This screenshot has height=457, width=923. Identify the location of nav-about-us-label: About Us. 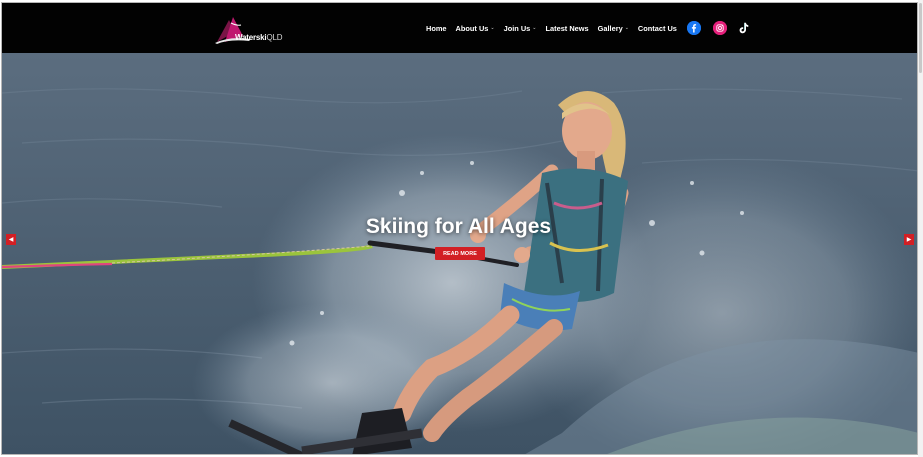
(472, 28).